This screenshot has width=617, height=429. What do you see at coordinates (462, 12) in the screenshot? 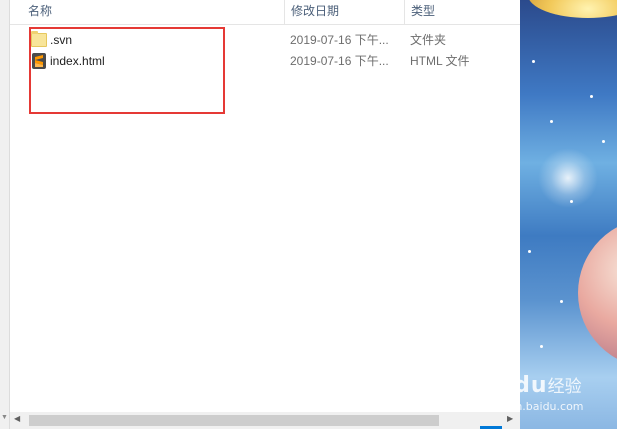
I see `column-header-type: 类型` at bounding box center [462, 12].